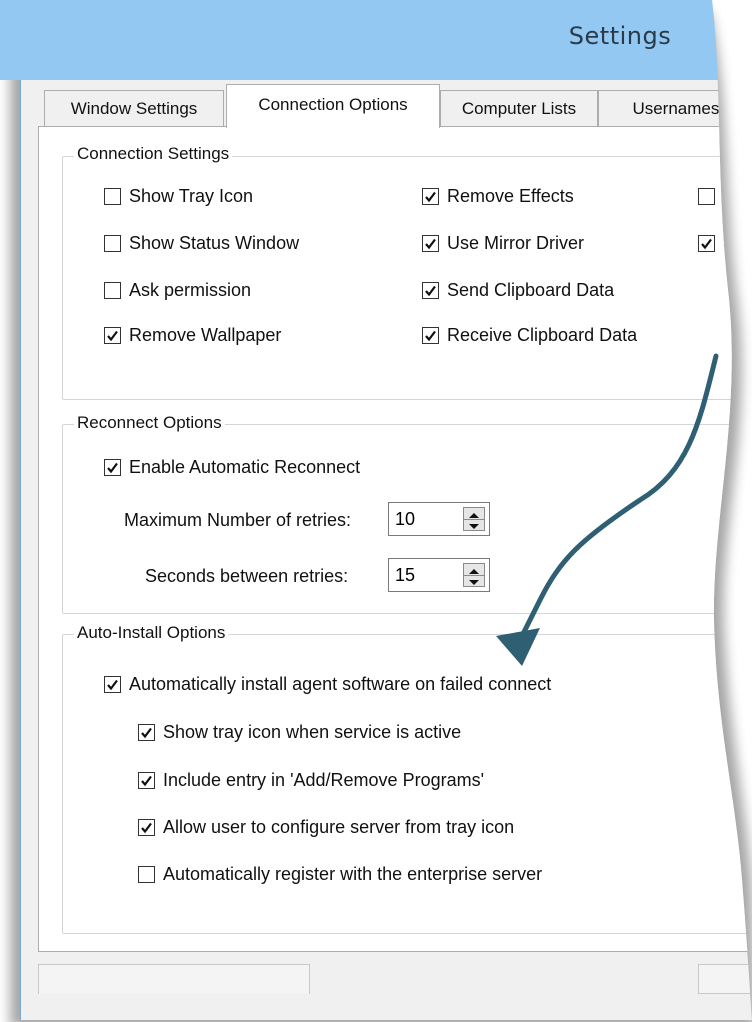 The image size is (752, 1022). What do you see at coordinates (542, 335) in the screenshot?
I see `checkbox-label: Receive Clipboard Data` at bounding box center [542, 335].